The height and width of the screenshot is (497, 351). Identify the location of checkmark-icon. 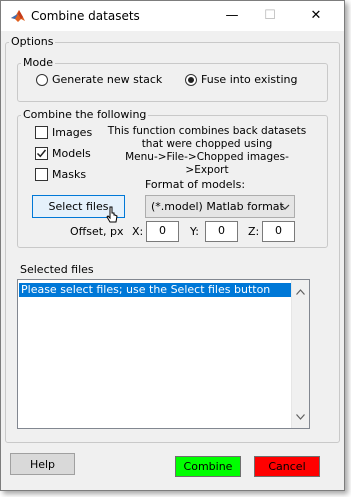
(41, 153).